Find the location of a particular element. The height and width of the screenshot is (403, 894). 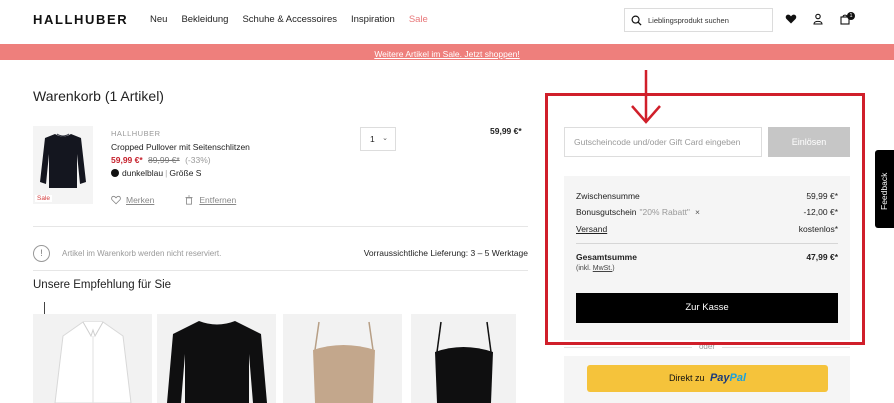

paypal-button: Direkt zu PayPal is located at coordinates (707, 378).